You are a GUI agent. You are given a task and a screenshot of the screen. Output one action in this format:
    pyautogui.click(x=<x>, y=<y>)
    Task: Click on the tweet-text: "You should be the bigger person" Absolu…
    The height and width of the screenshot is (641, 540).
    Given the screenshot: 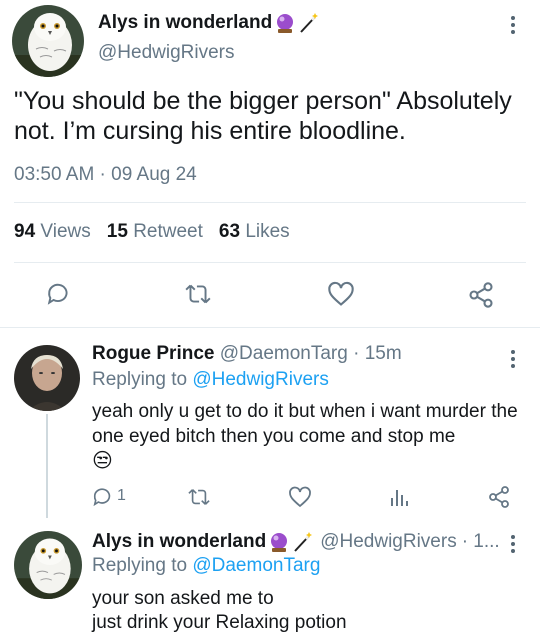 What is the action you would take?
    pyautogui.click(x=263, y=116)
    